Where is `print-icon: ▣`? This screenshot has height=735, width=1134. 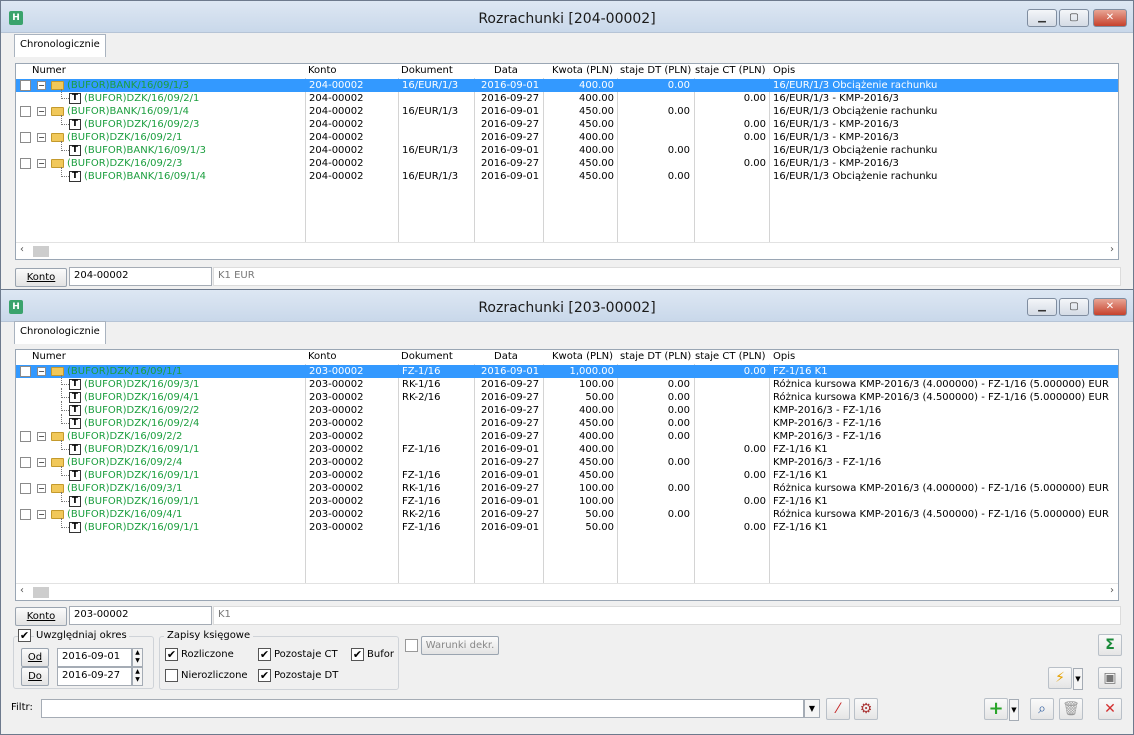
print-icon: ▣ is located at coordinates (1110, 678).